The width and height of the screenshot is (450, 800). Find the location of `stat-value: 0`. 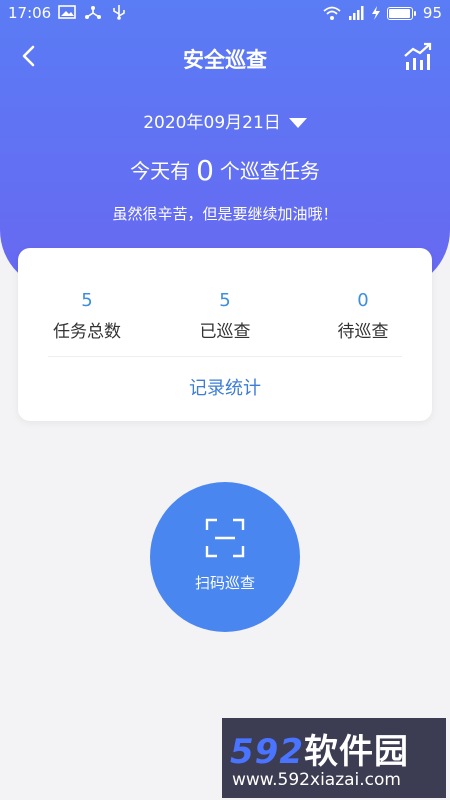

stat-value: 0 is located at coordinates (363, 300).